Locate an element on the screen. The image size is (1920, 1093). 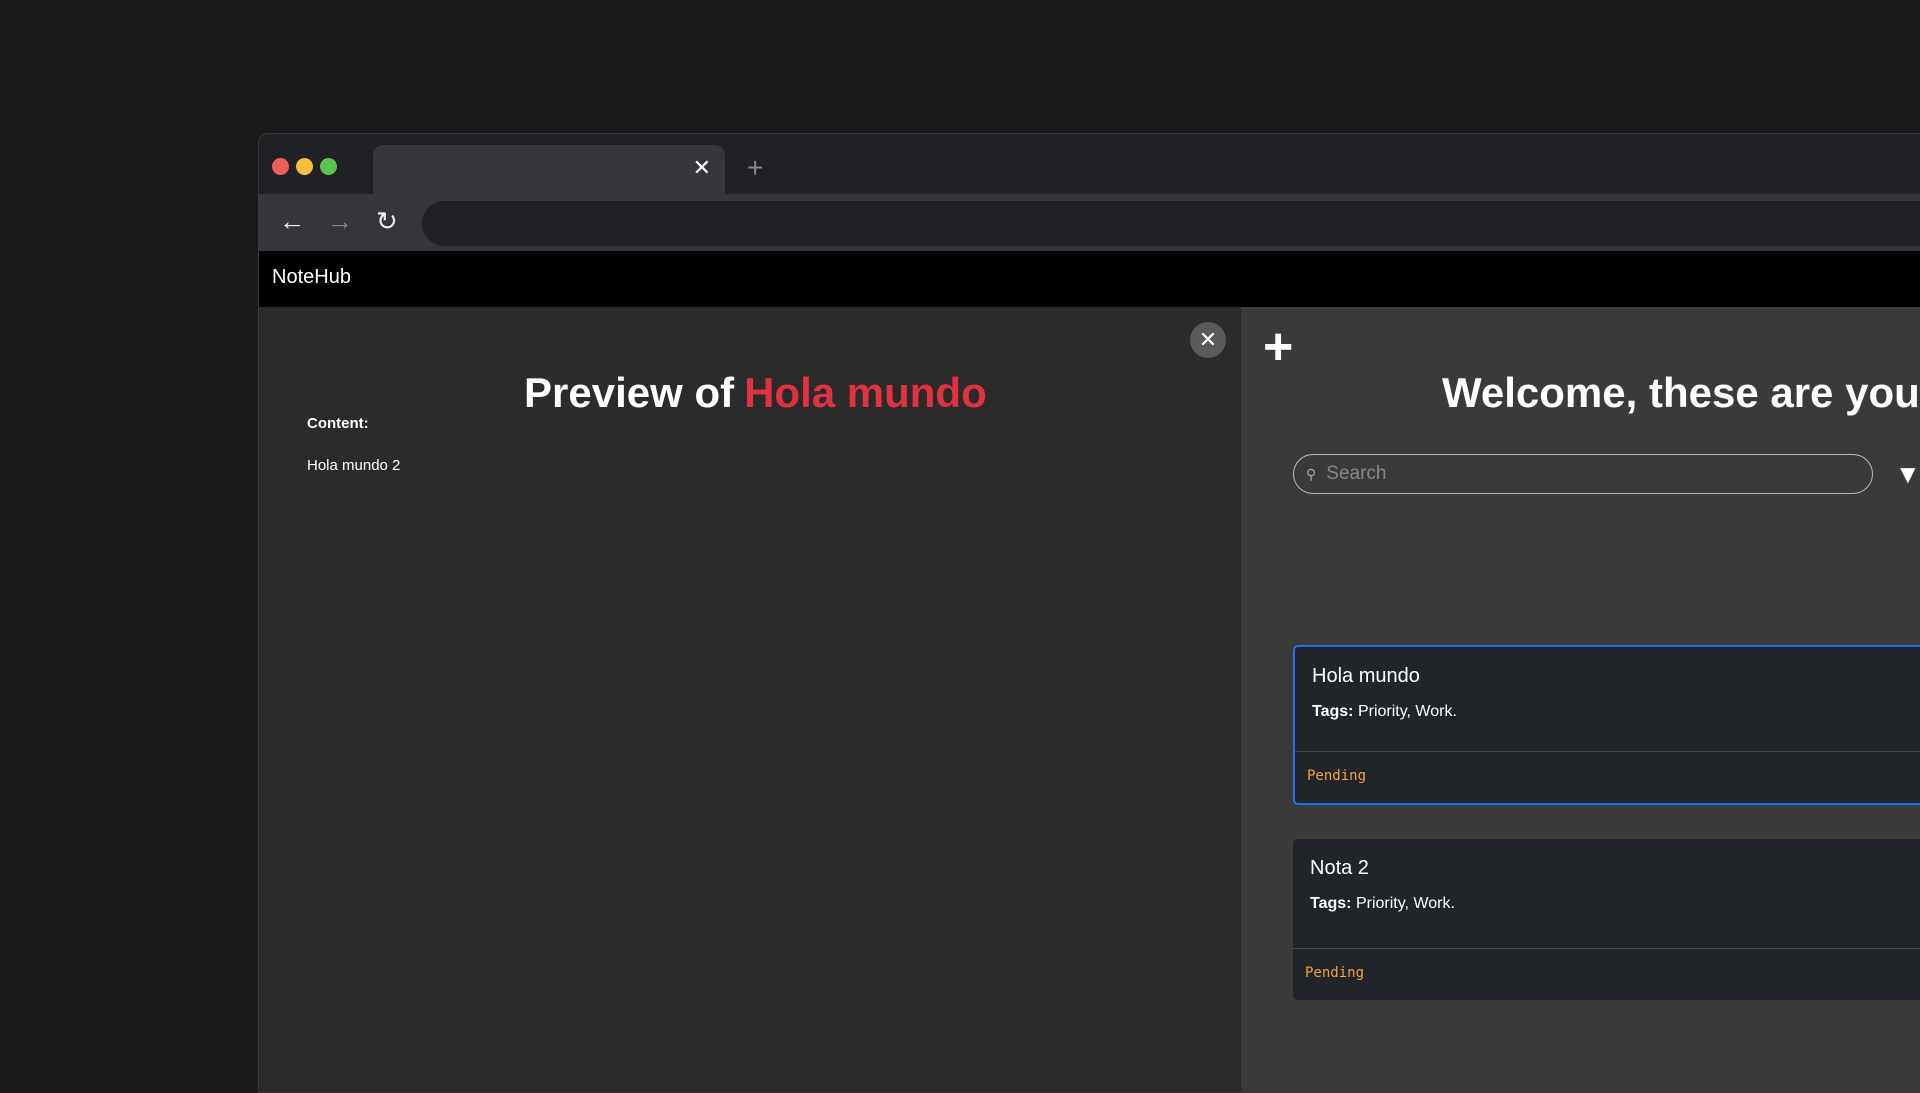
browser-toolbar: ← → ↻ is located at coordinates (1089, 222).